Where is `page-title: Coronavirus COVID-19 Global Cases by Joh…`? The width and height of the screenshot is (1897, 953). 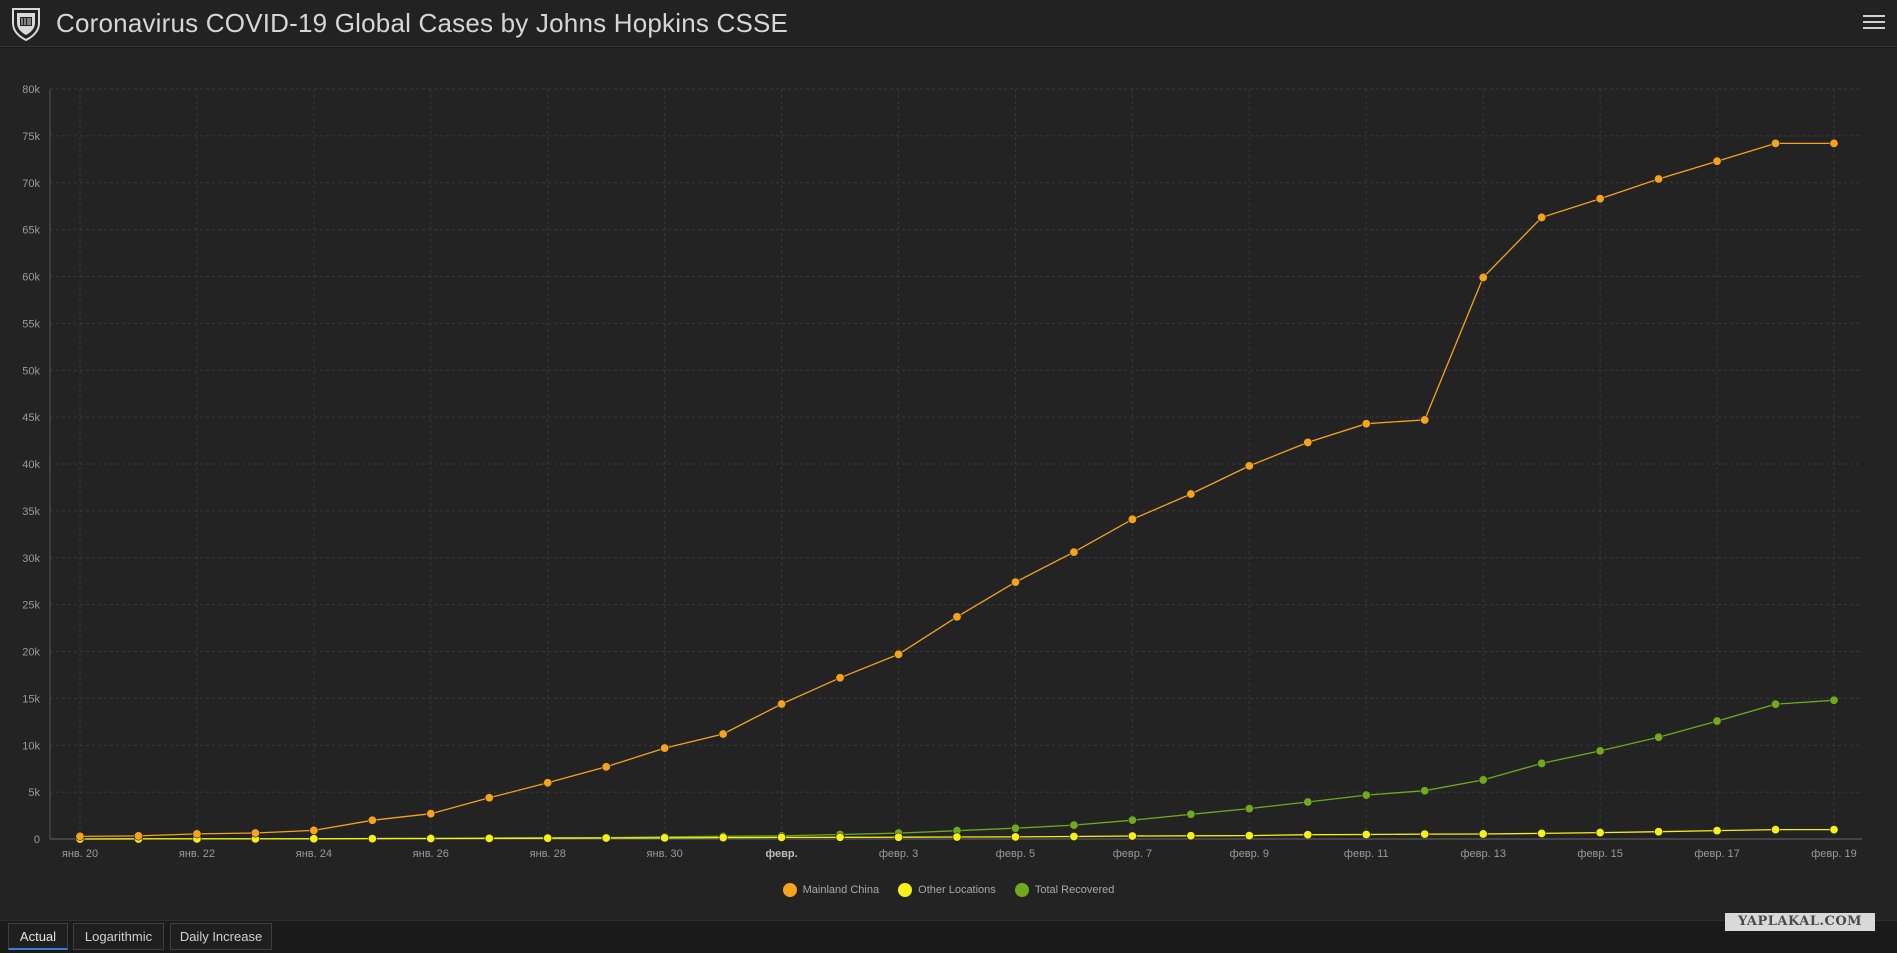 page-title: Coronavirus COVID-19 Global Cases by Joh… is located at coordinates (422, 23).